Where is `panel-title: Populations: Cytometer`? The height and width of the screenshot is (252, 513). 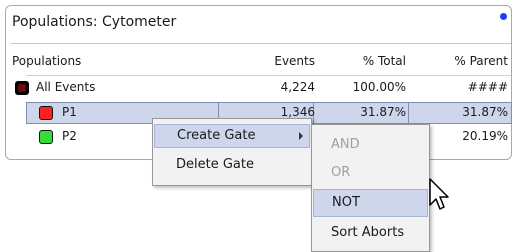 panel-title: Populations: Cytometer is located at coordinates (94, 22).